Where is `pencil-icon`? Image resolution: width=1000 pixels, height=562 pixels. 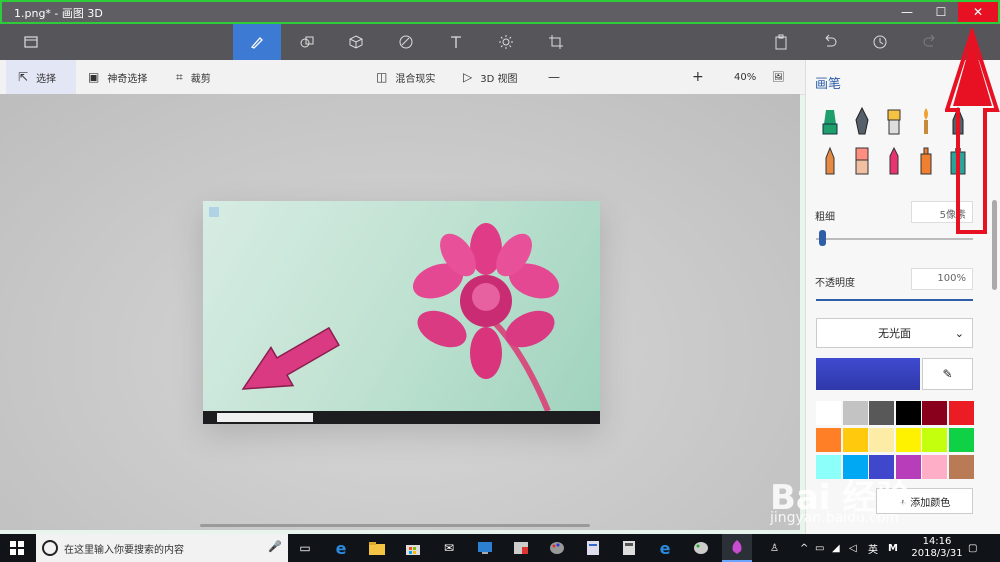 pencil-icon is located at coordinates (830, 161).